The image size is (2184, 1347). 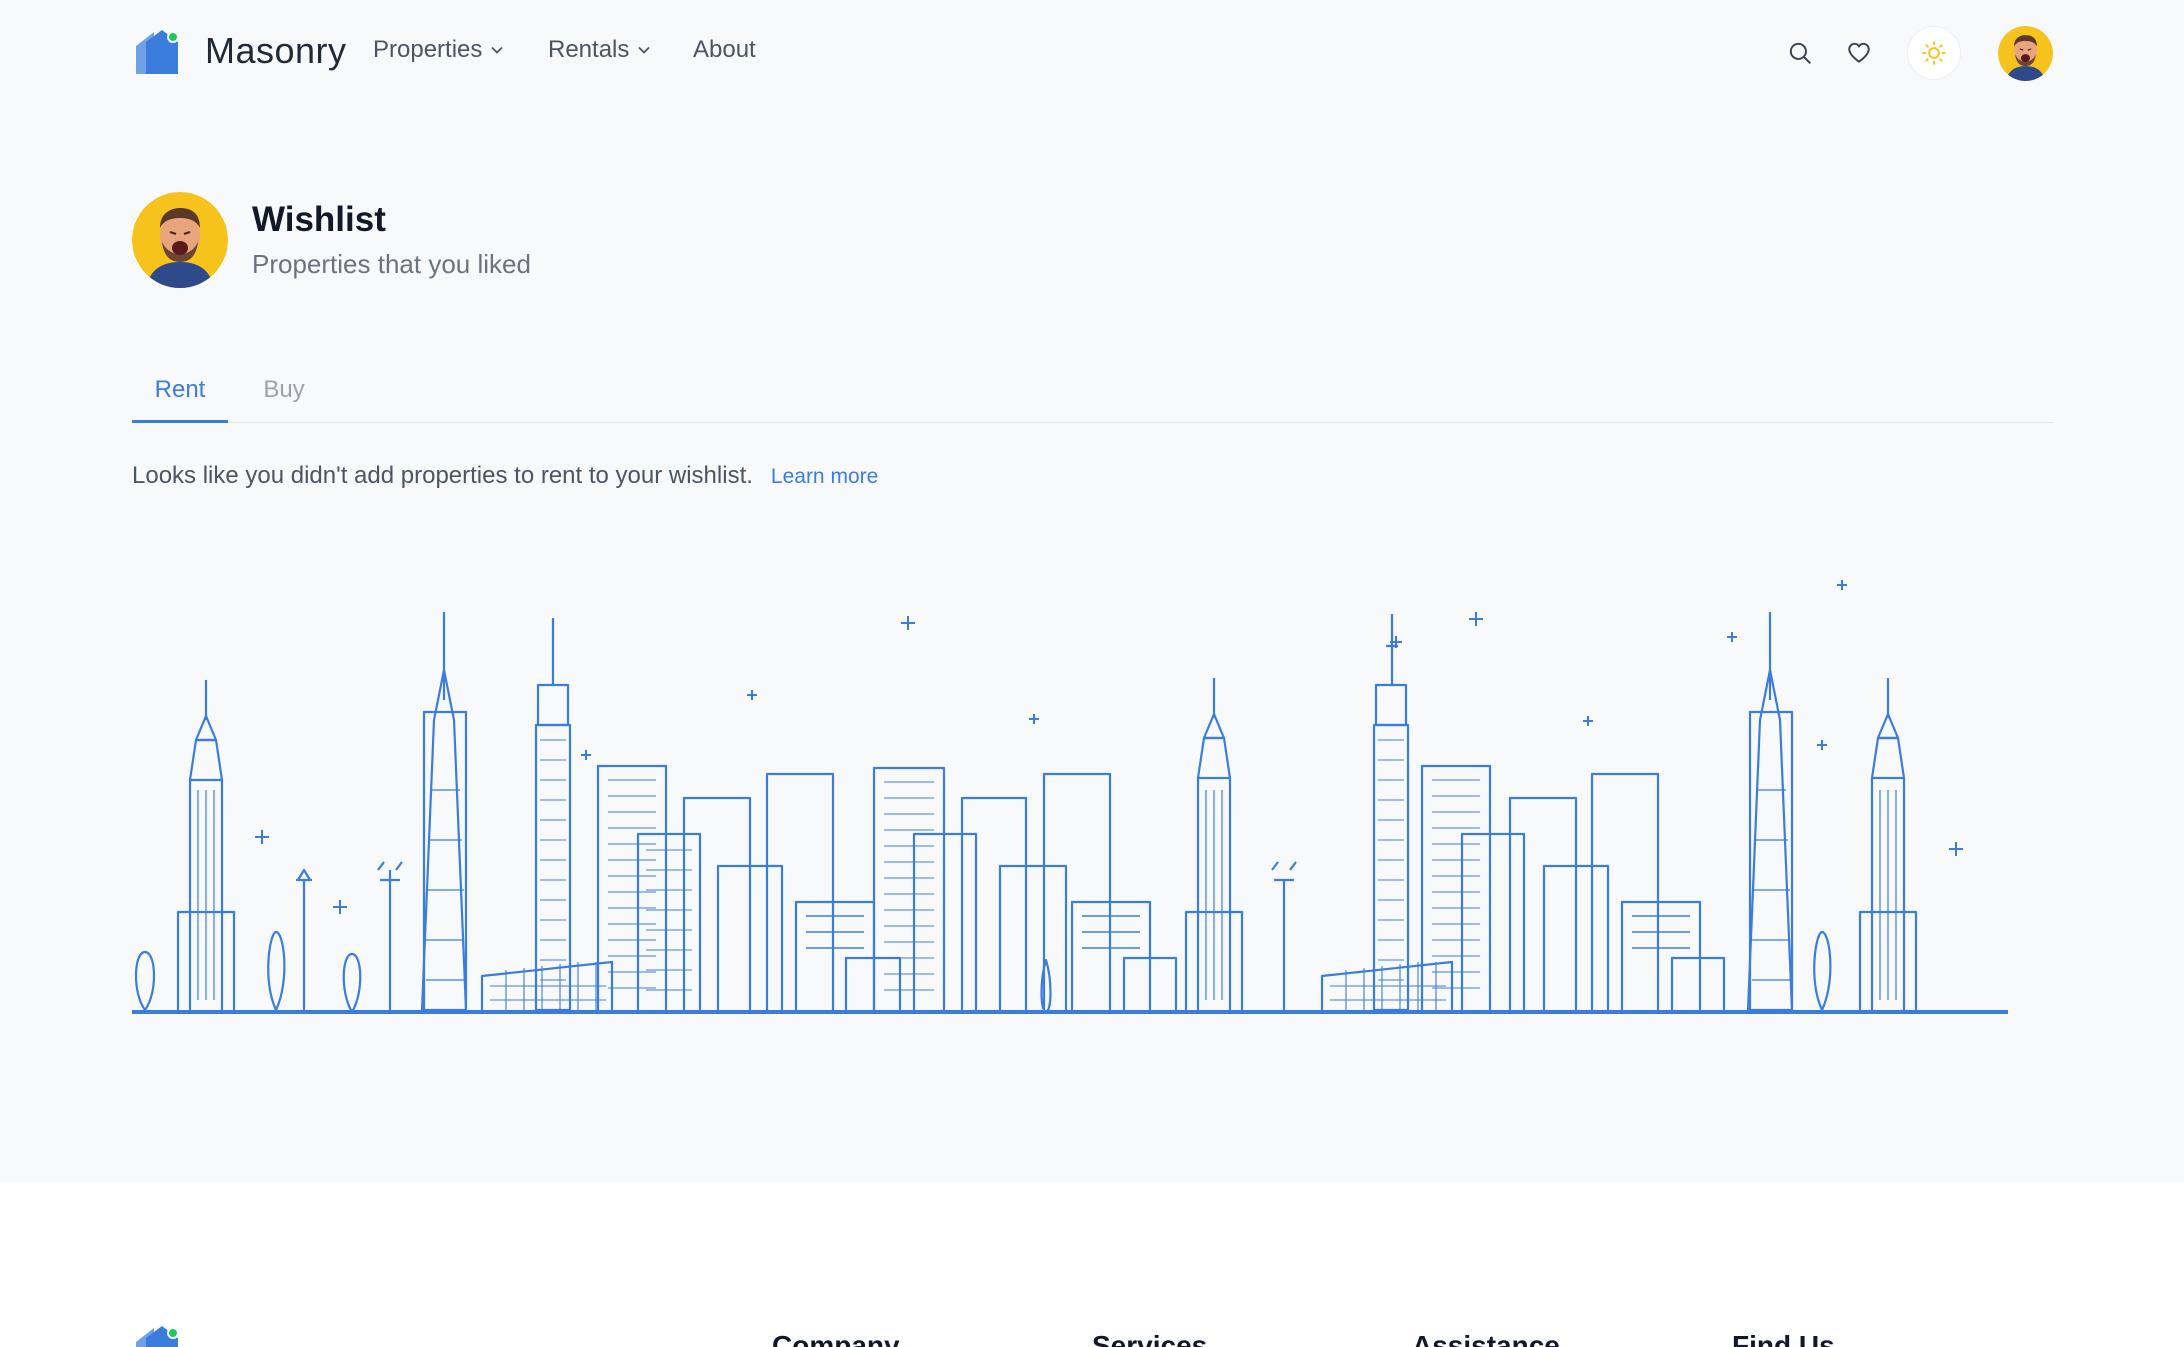 I want to click on top-navbar: Masonry Properties Rentals About, so click(x=1092, y=53).